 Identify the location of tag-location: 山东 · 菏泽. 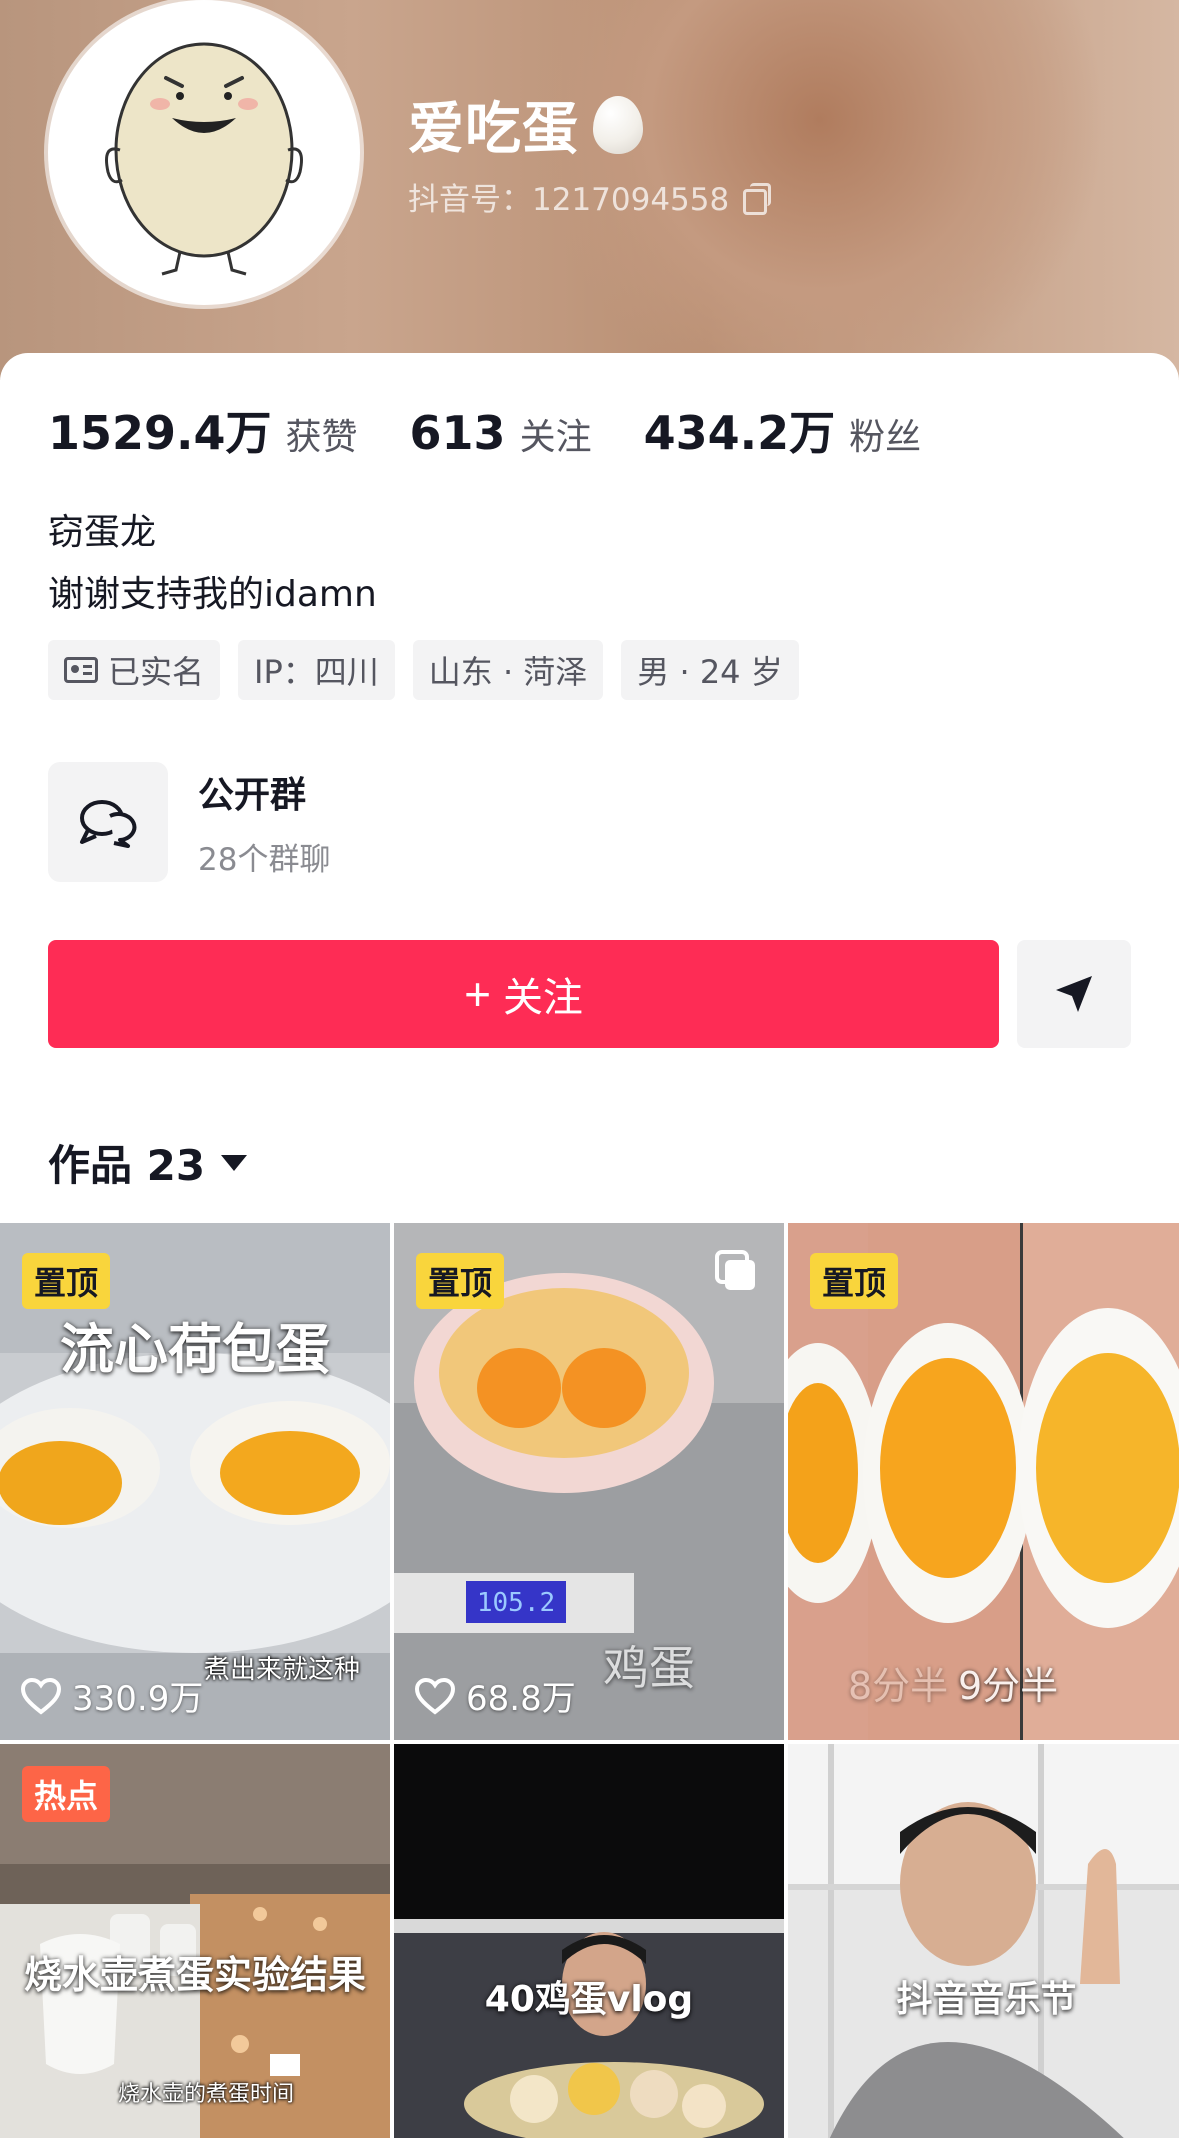
(508, 670).